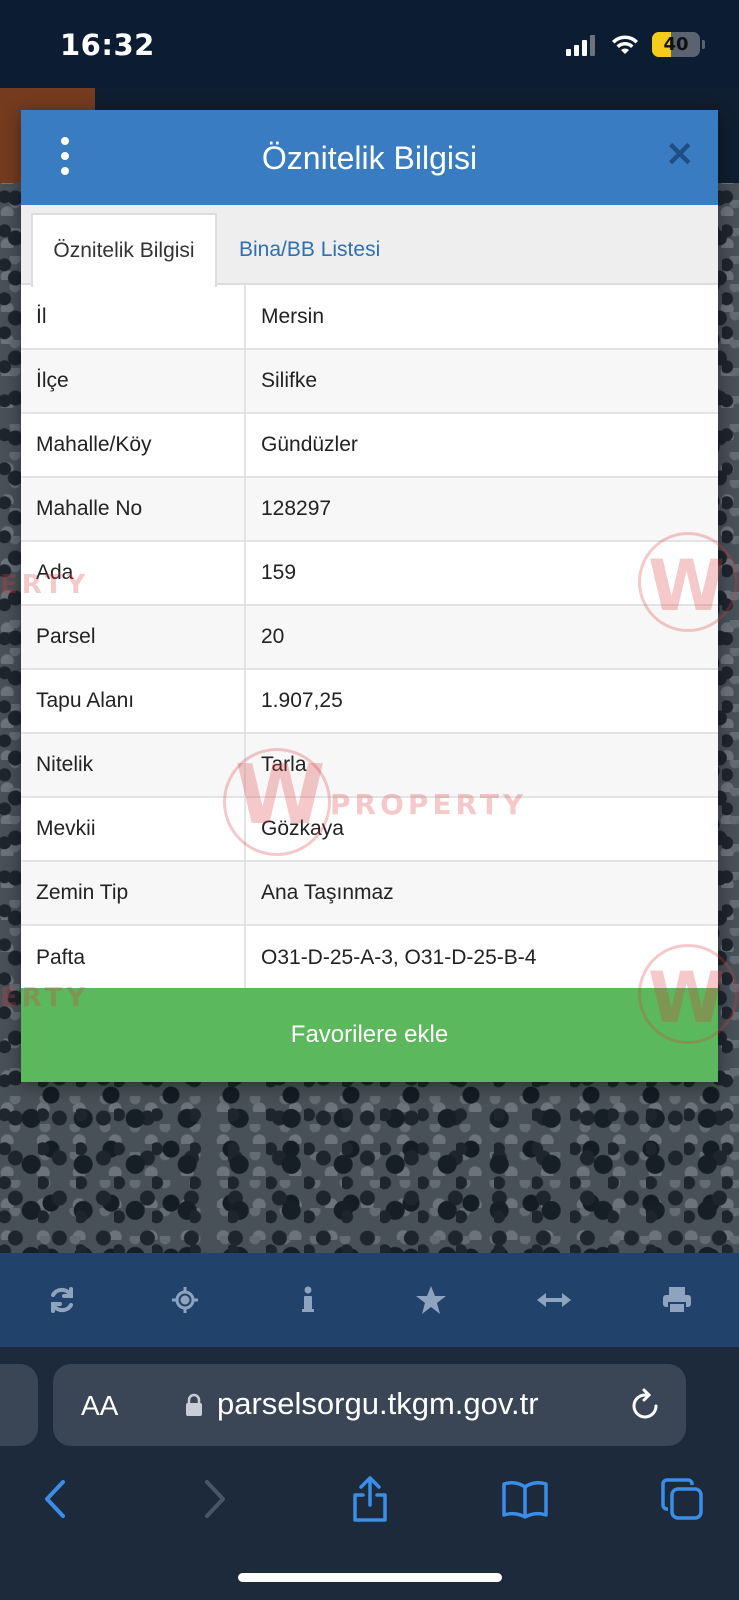  I want to click on attribute-value: 159, so click(481, 572).